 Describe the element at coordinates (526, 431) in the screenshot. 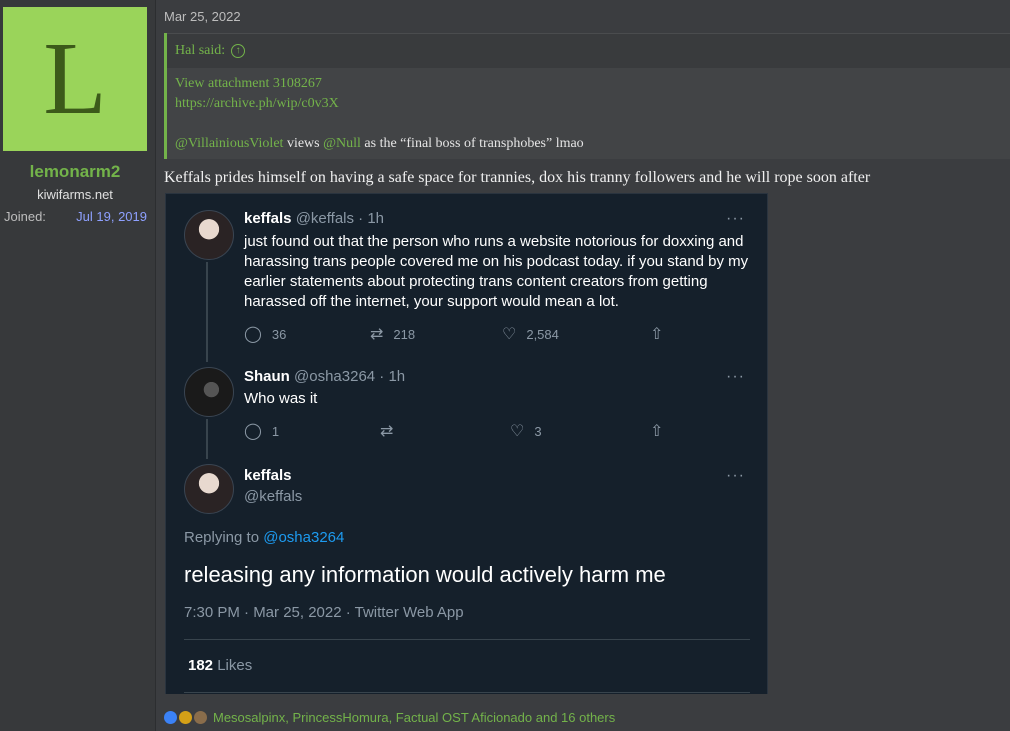

I see `like-button: ♡ 3` at that location.